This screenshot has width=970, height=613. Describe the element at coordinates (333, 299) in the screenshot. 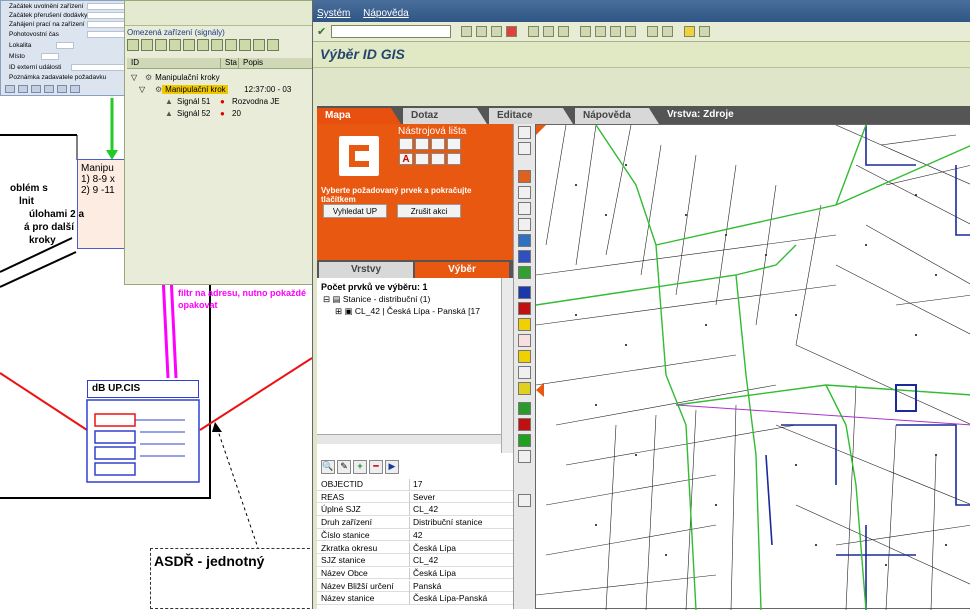

I see `collapse-icon: ⊟ ▤` at that location.